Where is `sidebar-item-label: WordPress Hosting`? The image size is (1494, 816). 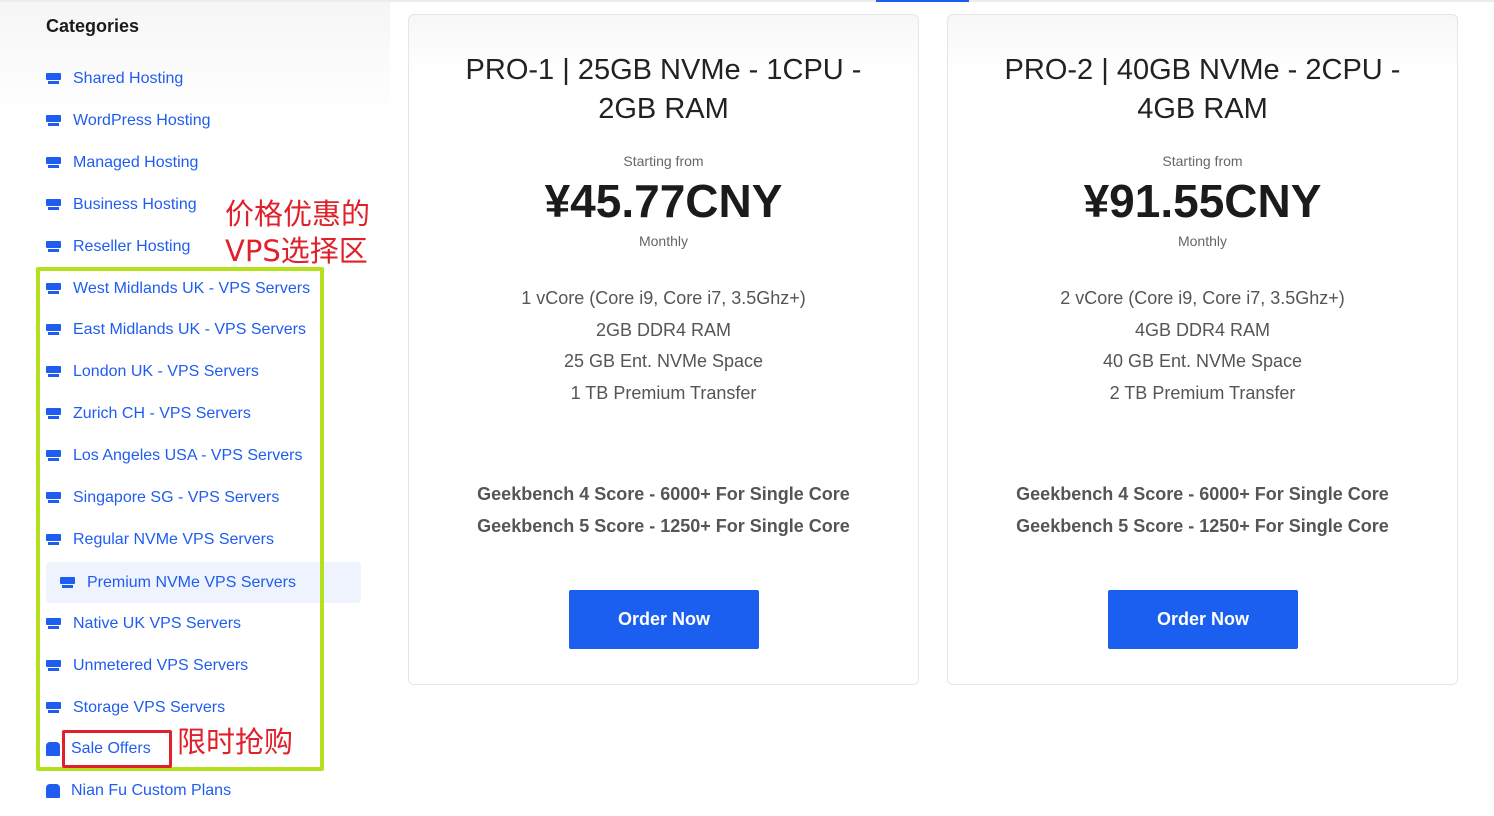
sidebar-item-label: WordPress Hosting is located at coordinates (142, 120).